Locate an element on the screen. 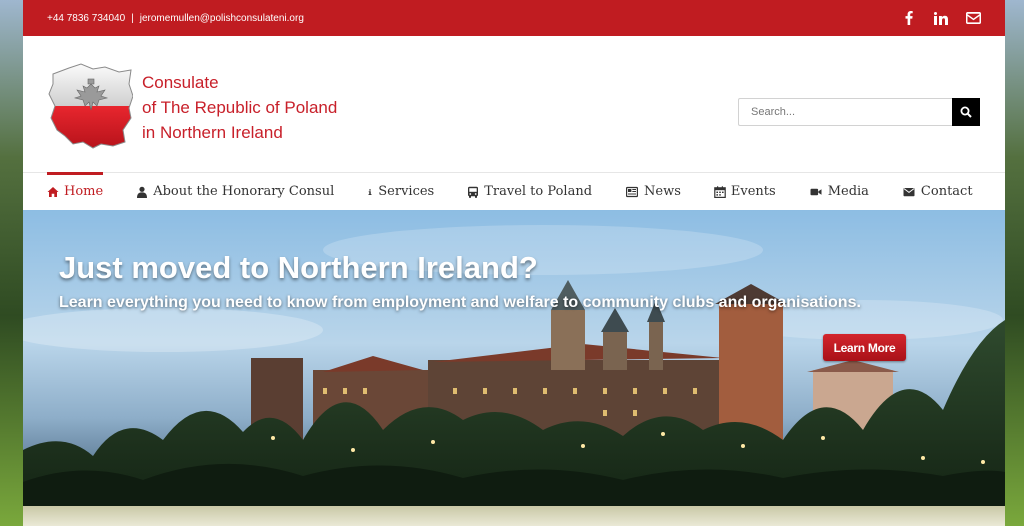 Image resolution: width=1024 pixels, height=526 pixels. nav-item-about: About the Honorary Consul is located at coordinates (235, 192).